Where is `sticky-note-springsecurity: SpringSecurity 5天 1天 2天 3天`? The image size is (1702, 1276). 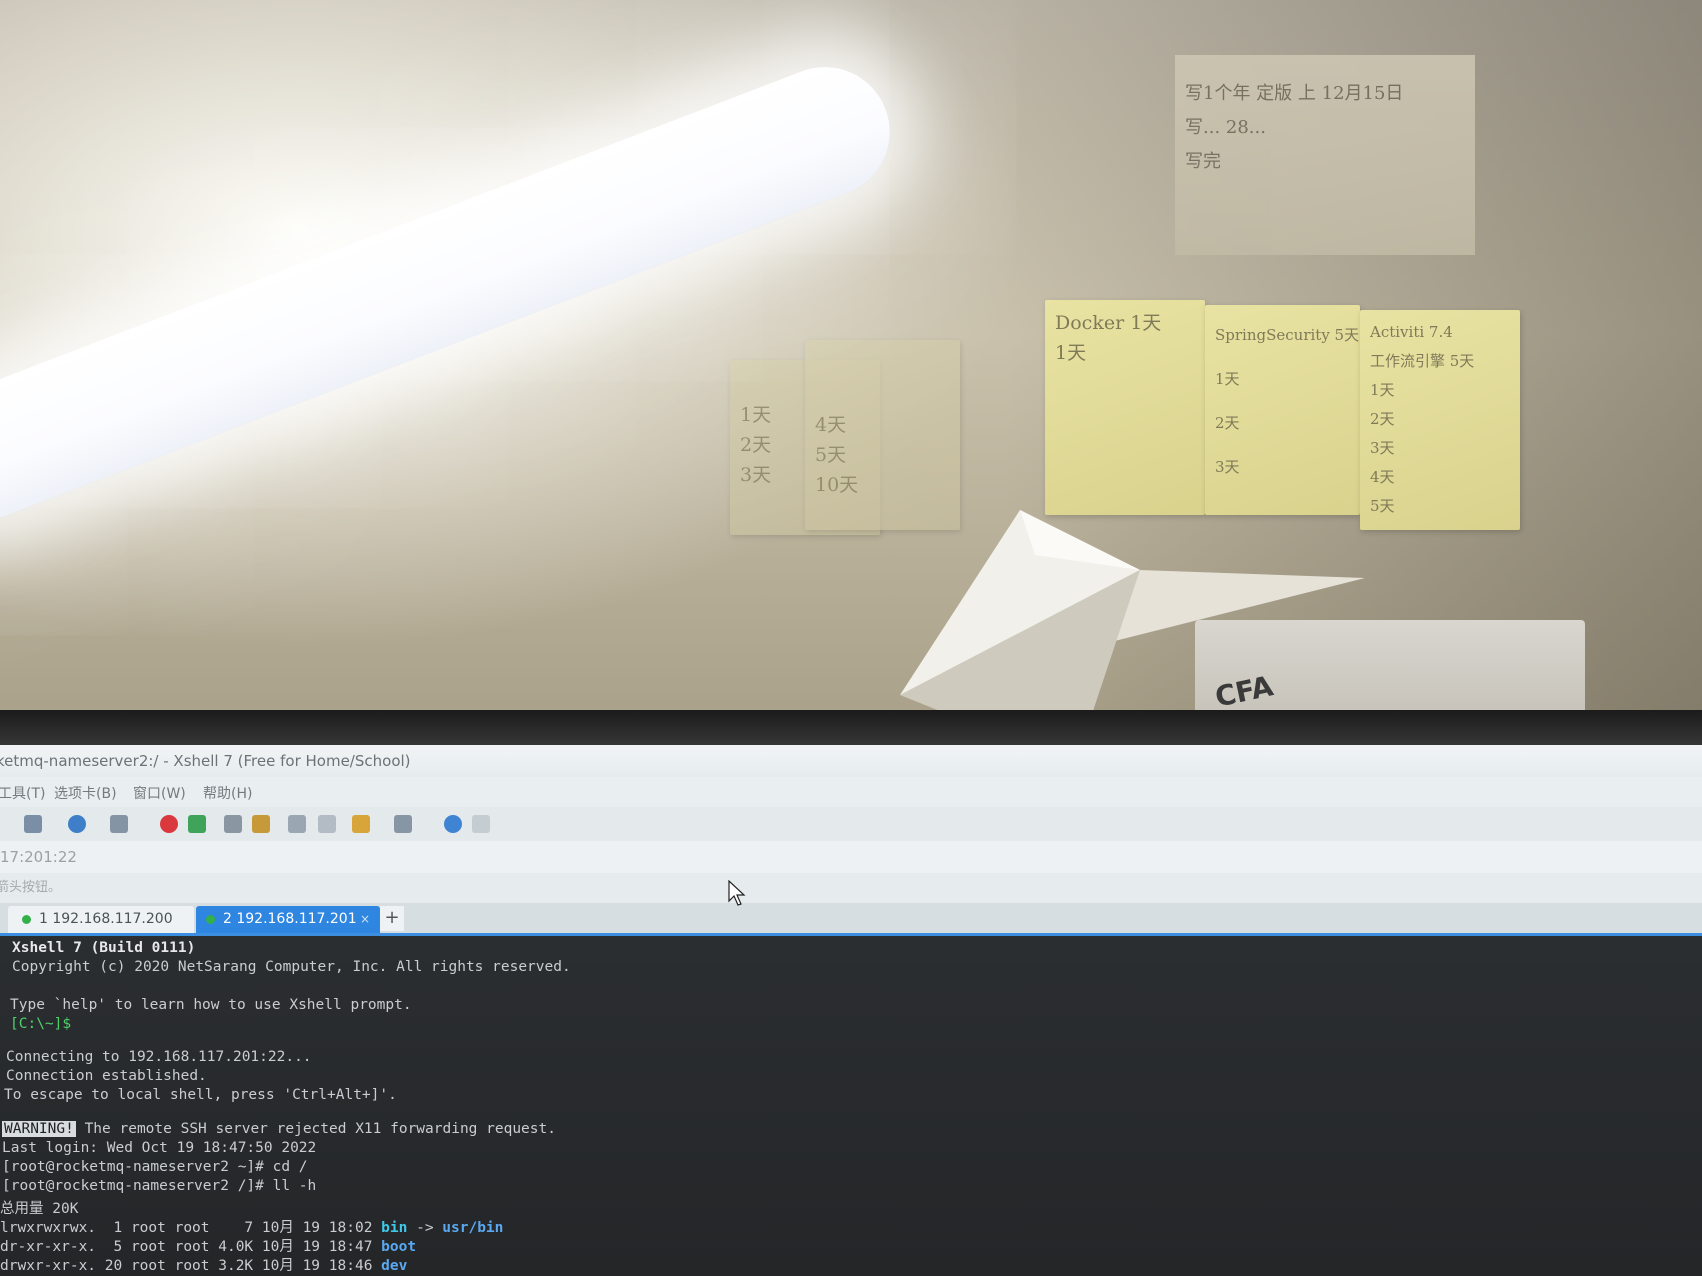
sticky-note-springsecurity: SpringSecurity 5天 1天 2天 3天 is located at coordinates (1282, 410).